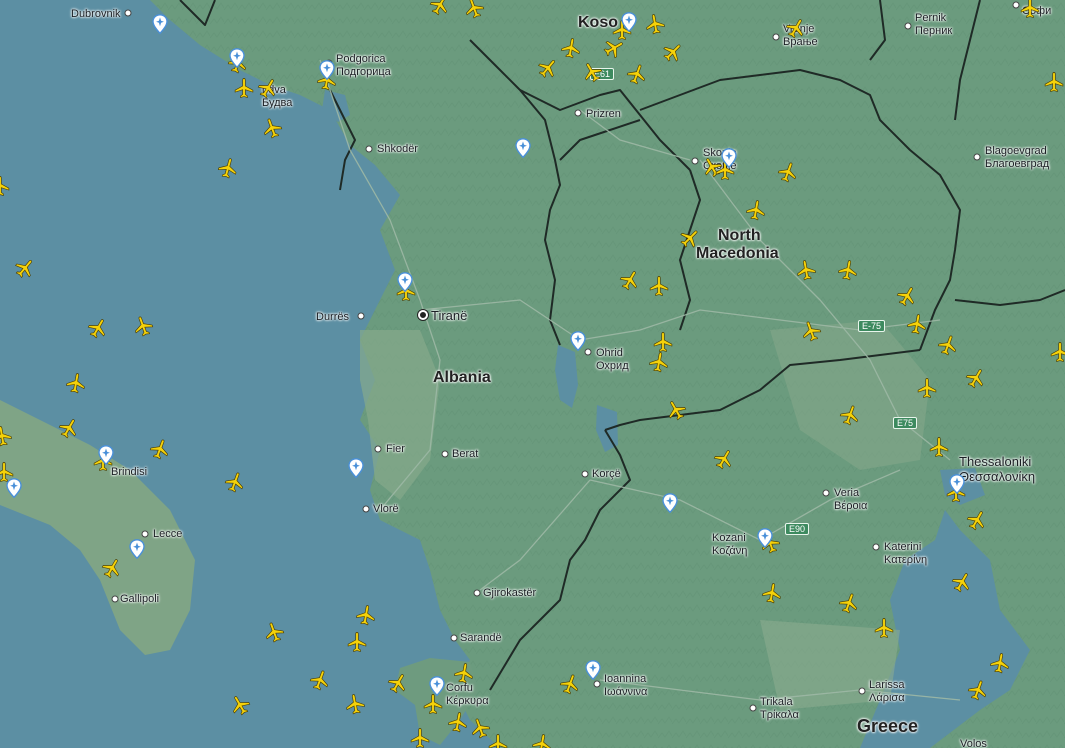  Describe the element at coordinates (462, 377) in the screenshot. I see `country-label: Albania` at that location.